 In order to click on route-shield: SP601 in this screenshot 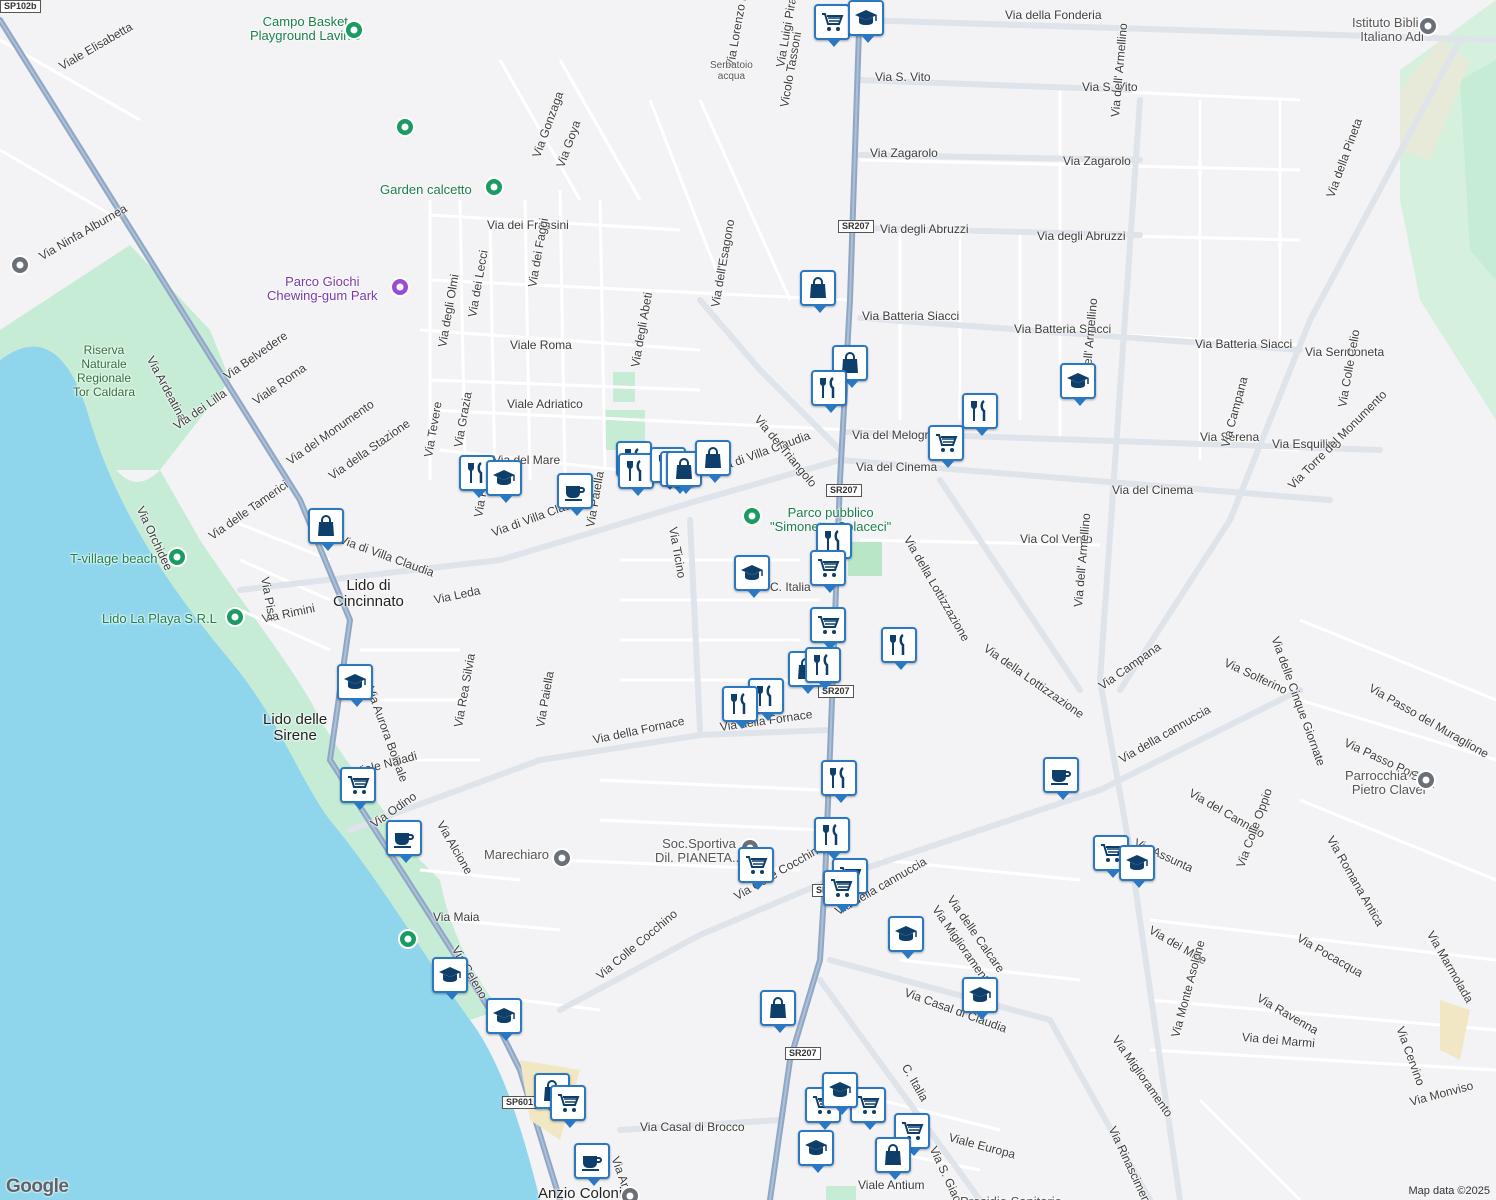, I will do `click(520, 1102)`.